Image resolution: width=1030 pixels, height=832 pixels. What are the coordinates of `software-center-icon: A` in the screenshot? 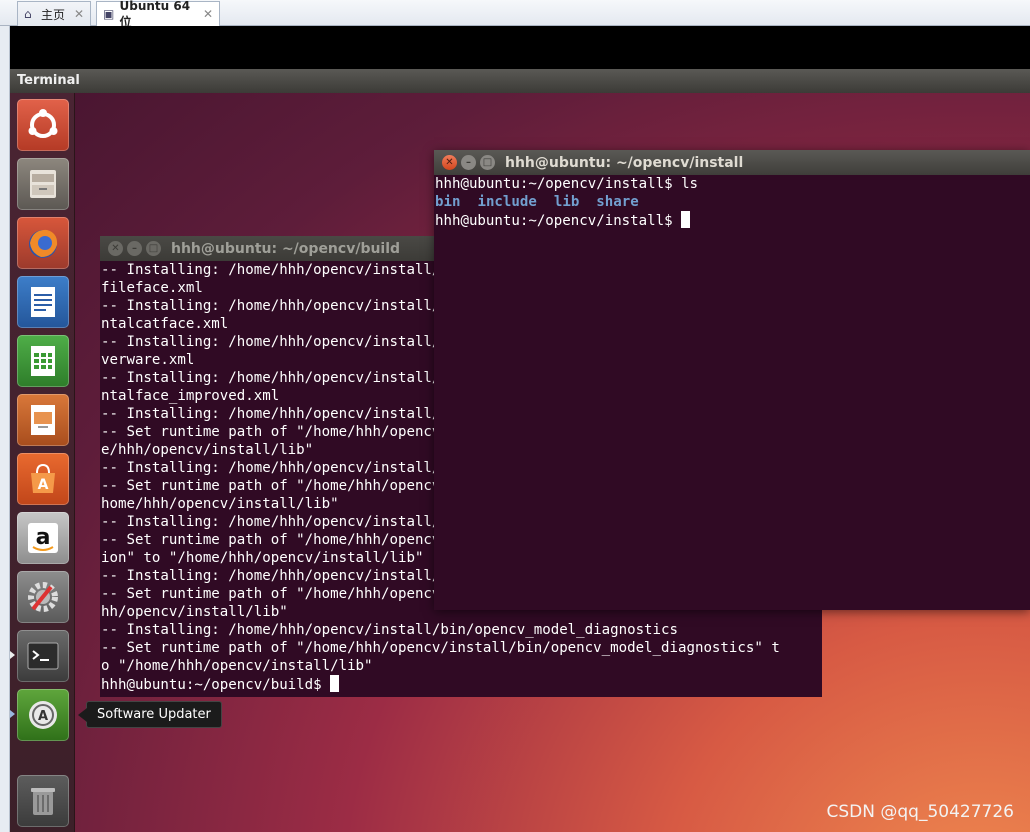 It's located at (43, 479).